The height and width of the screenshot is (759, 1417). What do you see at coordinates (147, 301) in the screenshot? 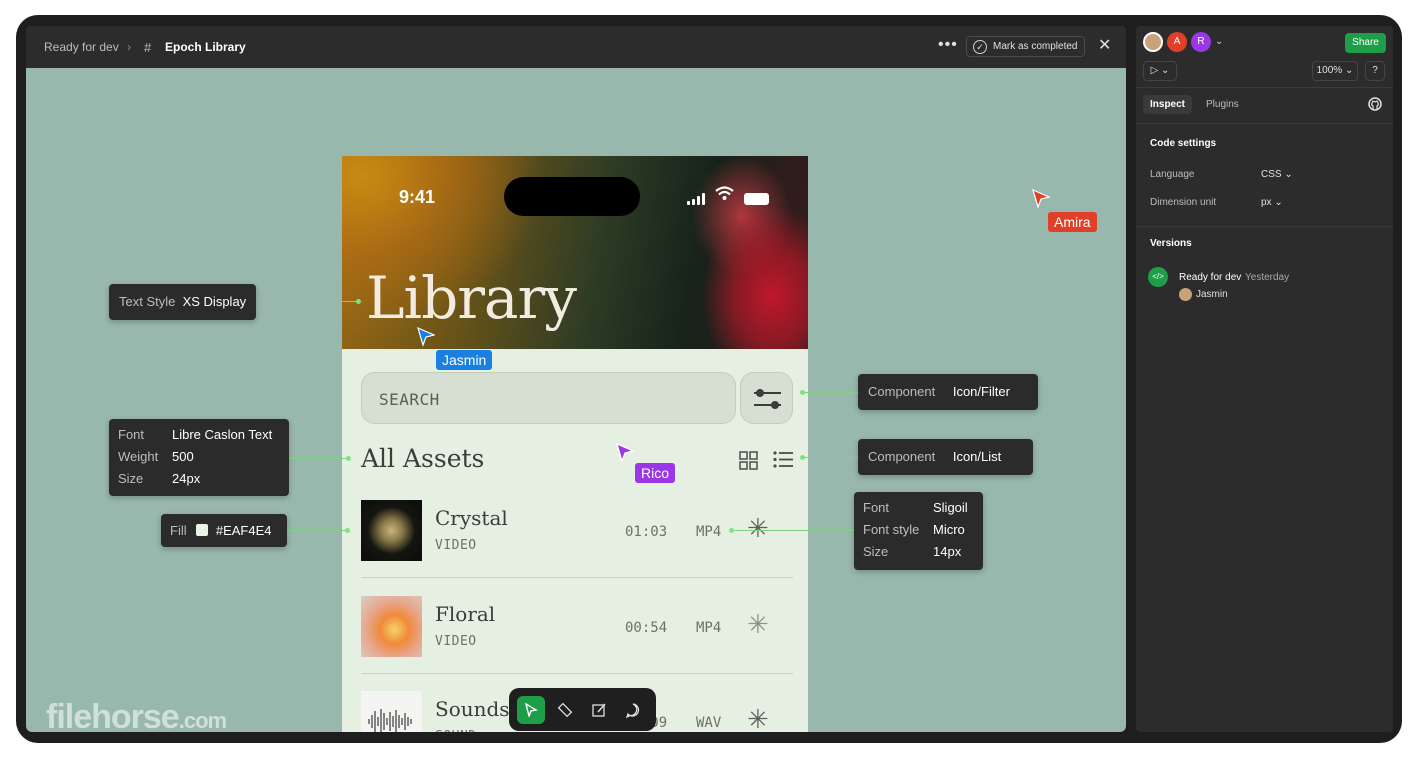
I see `annotation-key: Text Style` at bounding box center [147, 301].